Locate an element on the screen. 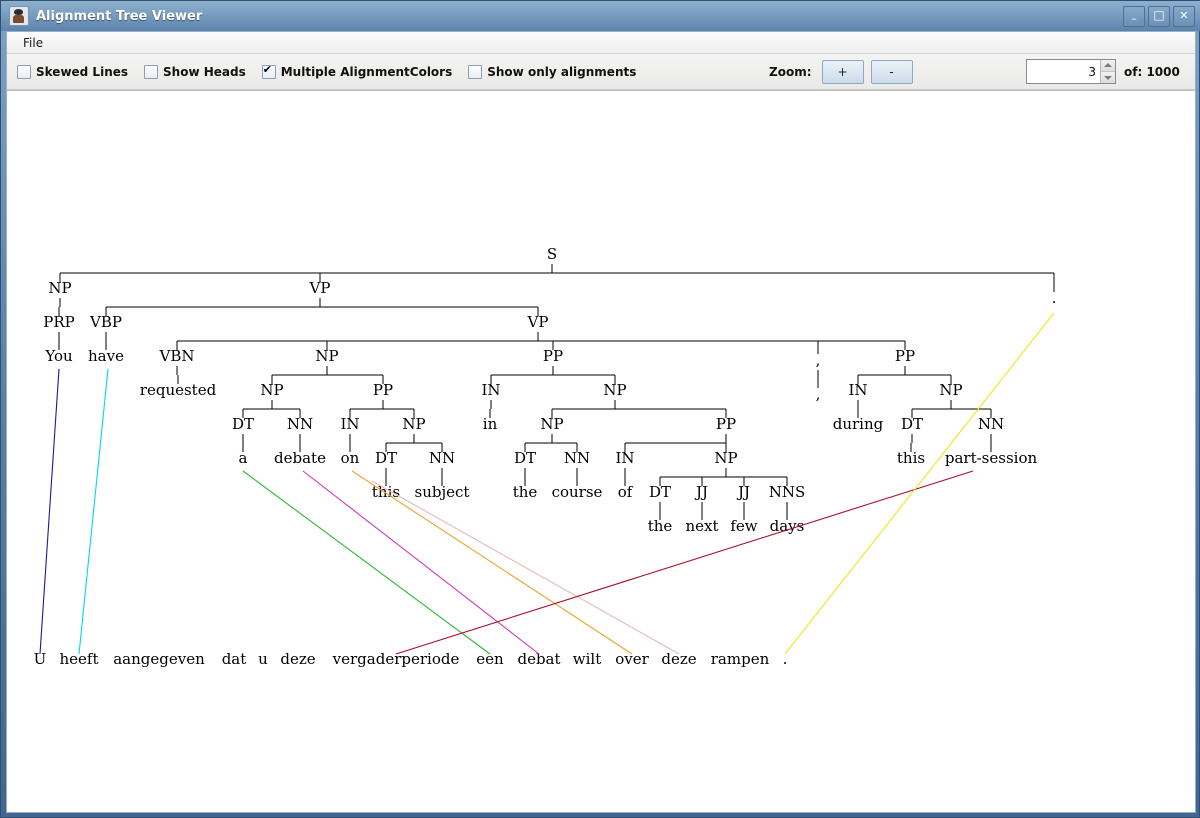 The width and height of the screenshot is (1200, 818). minimize-icon is located at coordinates (1134, 16).